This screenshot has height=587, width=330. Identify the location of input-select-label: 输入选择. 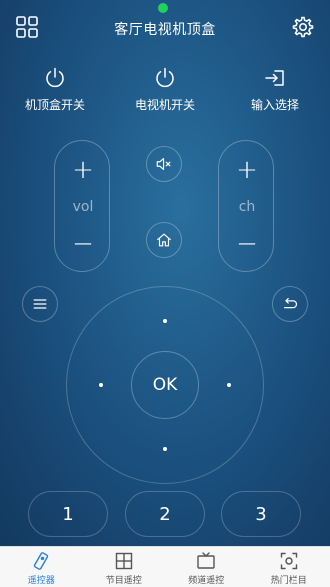
(274, 105).